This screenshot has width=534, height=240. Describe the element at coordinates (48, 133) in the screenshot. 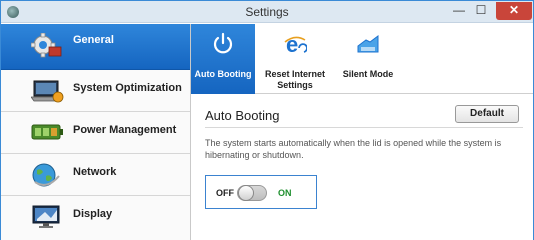

I see `battery-icon` at that location.